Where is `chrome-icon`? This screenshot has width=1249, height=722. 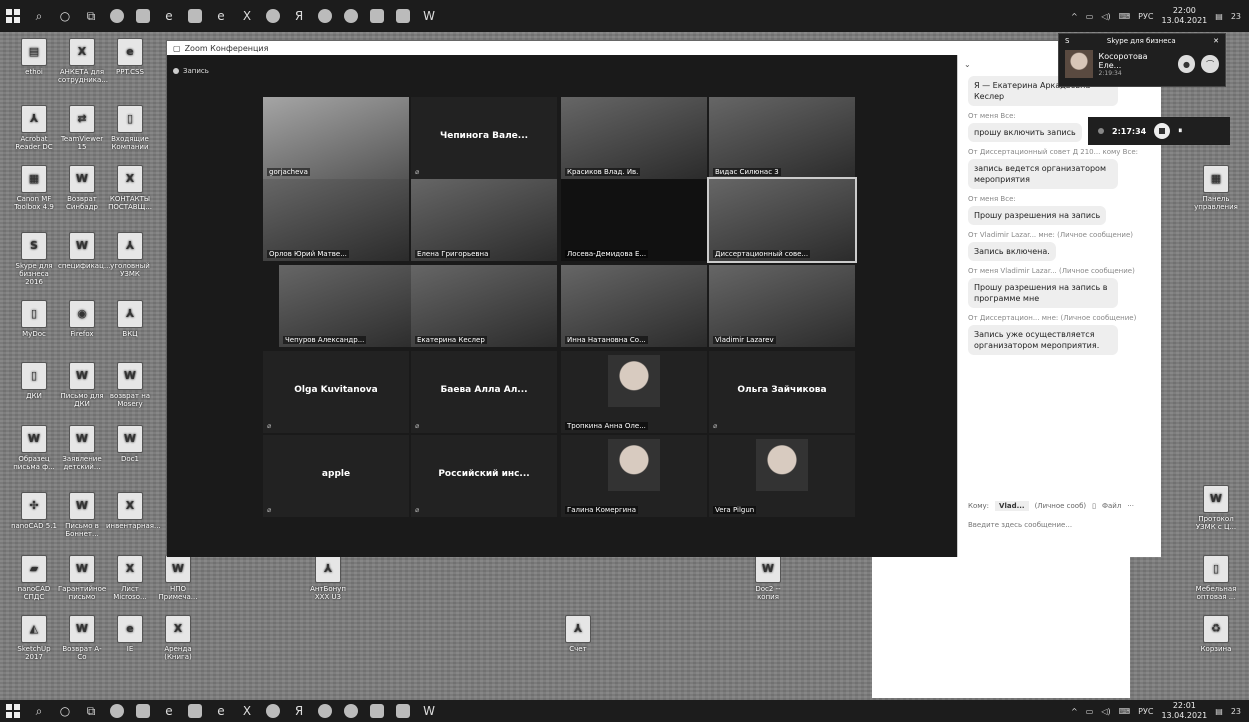 chrome-icon is located at coordinates (117, 16).